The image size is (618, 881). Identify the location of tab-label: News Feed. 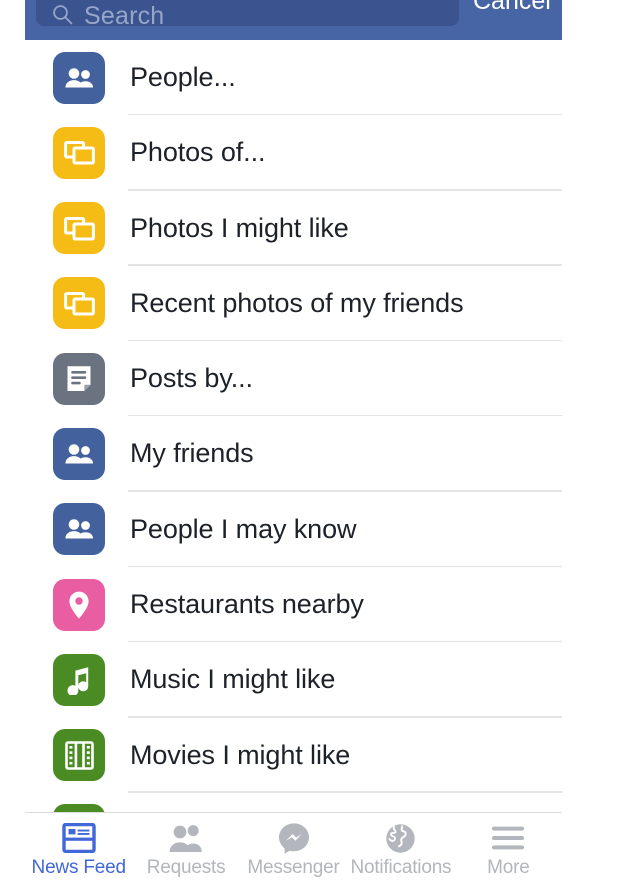
(78, 867).